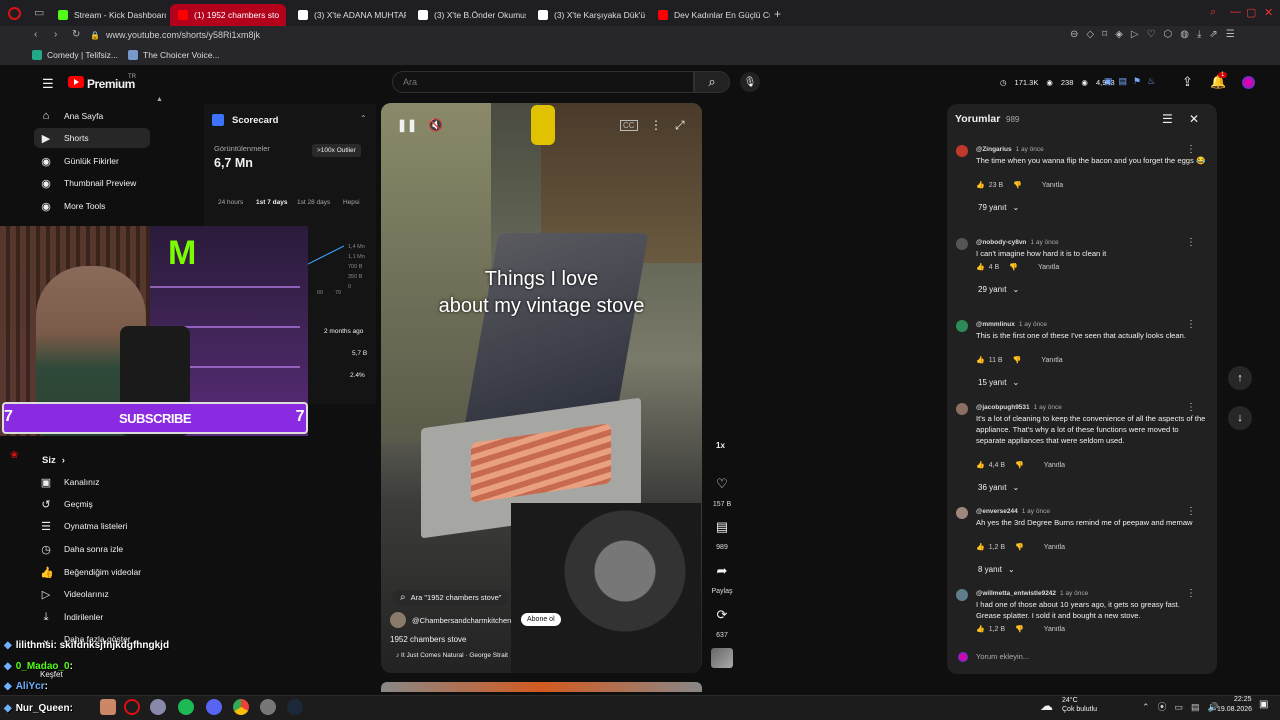  I want to click on sidebar-item: ▶ Shorts, so click(92, 138).